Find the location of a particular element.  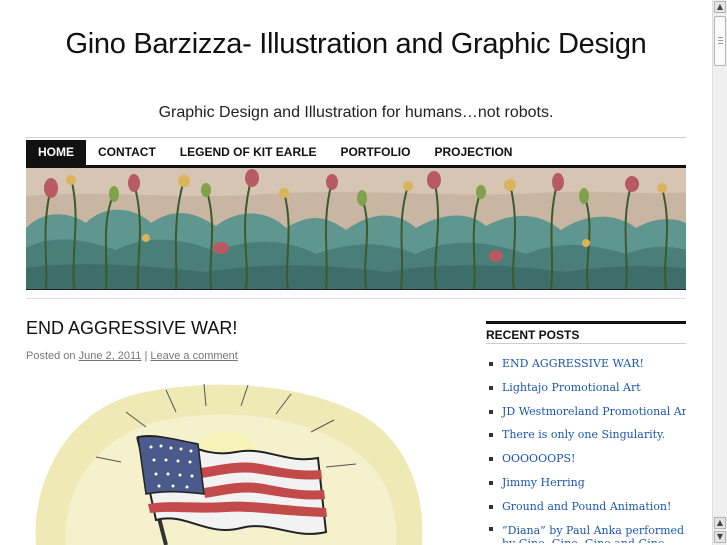

nav-item-projection: PROJECTION is located at coordinates (473, 152).